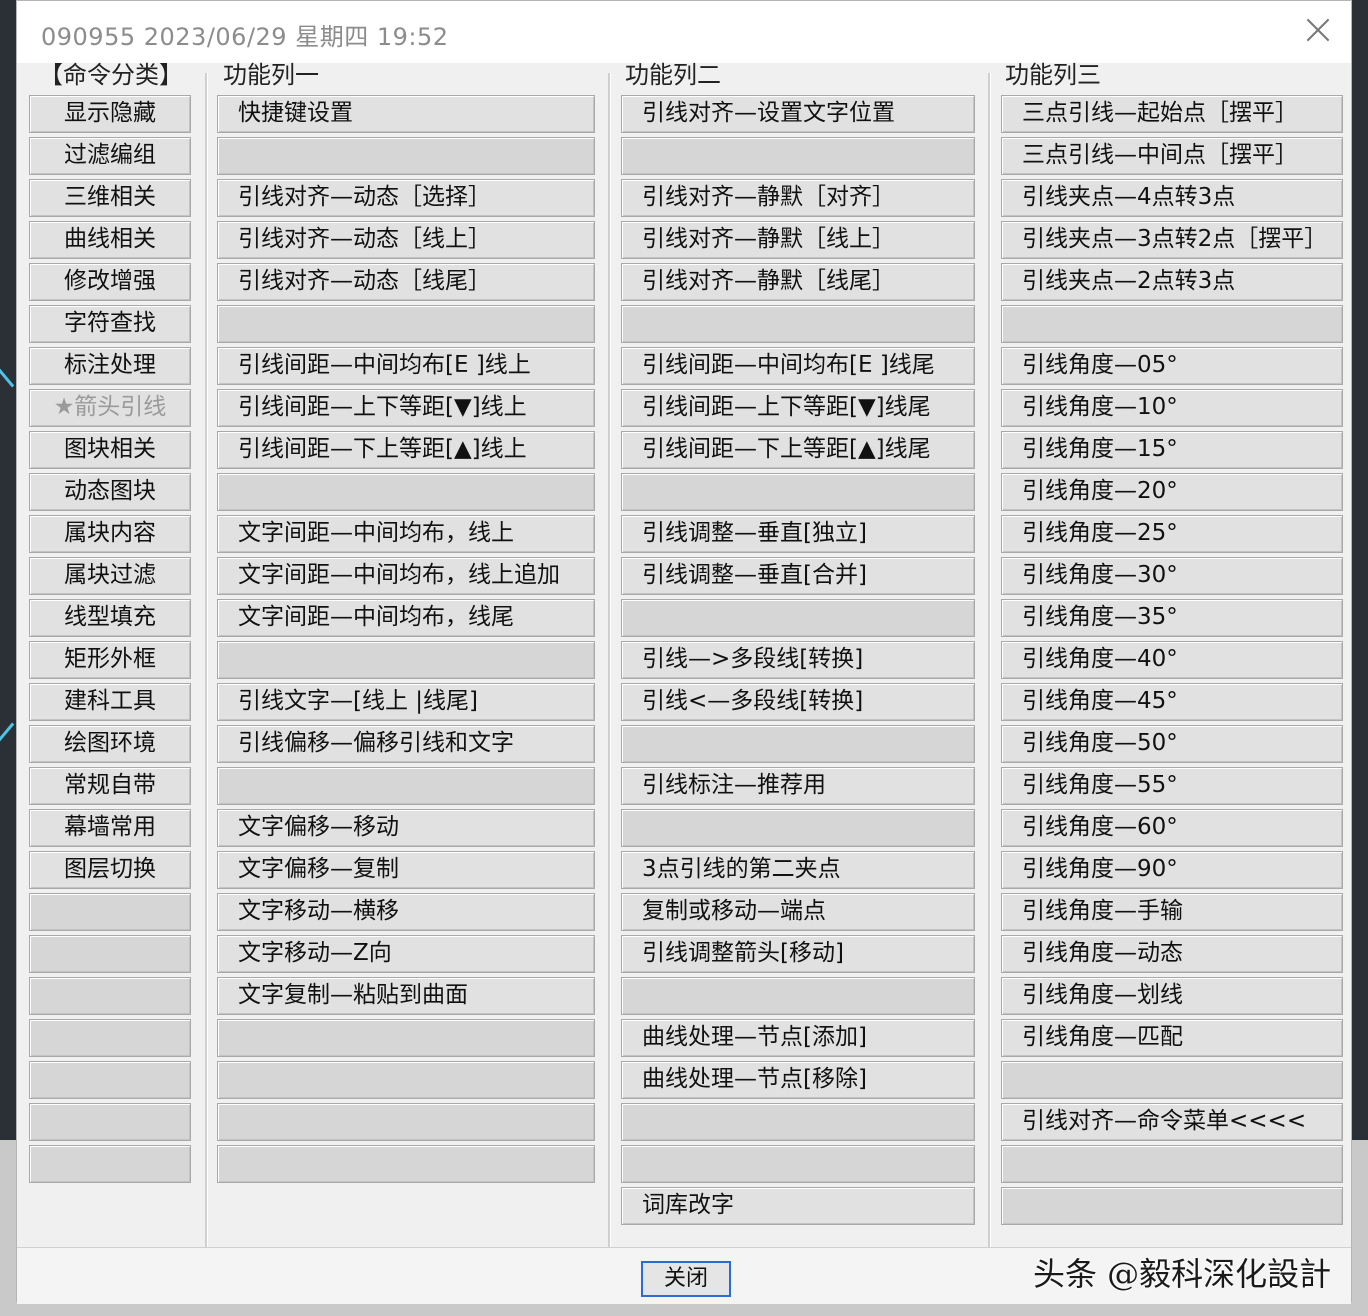  What do you see at coordinates (798, 240) in the screenshot?
I see `function-button: 引线对齐—静默［线上］` at bounding box center [798, 240].